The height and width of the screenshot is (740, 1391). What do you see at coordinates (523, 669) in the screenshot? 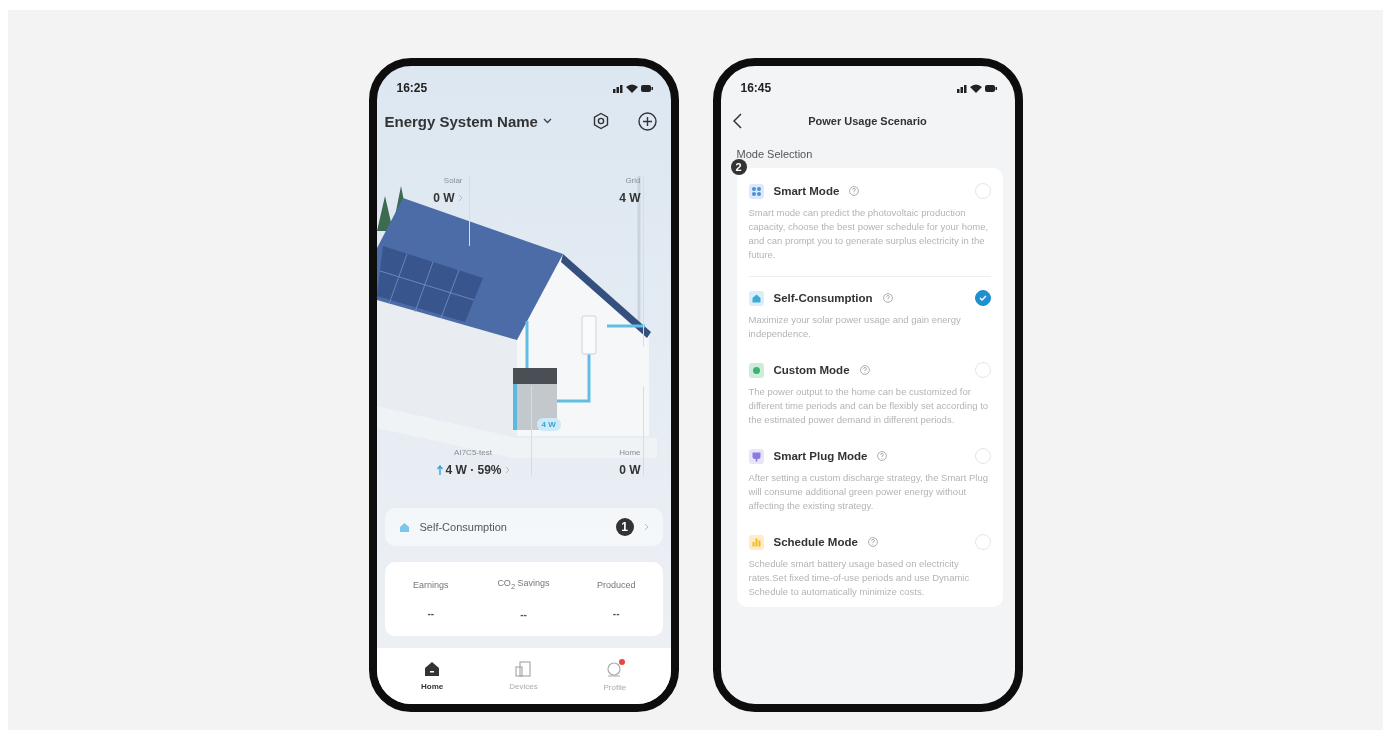
I see `devices-icon` at bounding box center [523, 669].